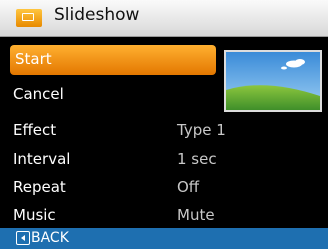 This screenshot has width=328, height=249. What do you see at coordinates (97, 15) in the screenshot?
I see `page-title: Slideshow` at bounding box center [97, 15].